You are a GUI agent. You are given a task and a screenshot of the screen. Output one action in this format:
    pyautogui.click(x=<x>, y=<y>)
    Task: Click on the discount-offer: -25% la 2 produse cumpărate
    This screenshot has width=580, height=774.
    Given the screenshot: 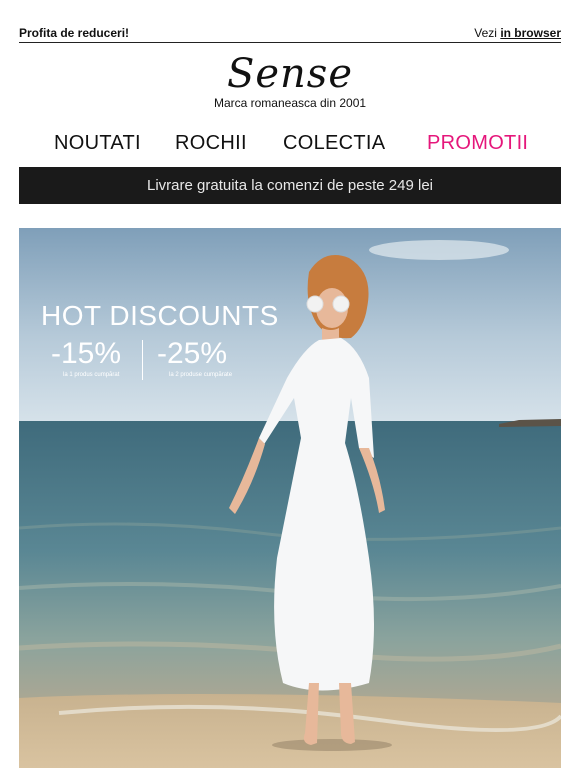 What is the action you would take?
    pyautogui.click(x=195, y=358)
    